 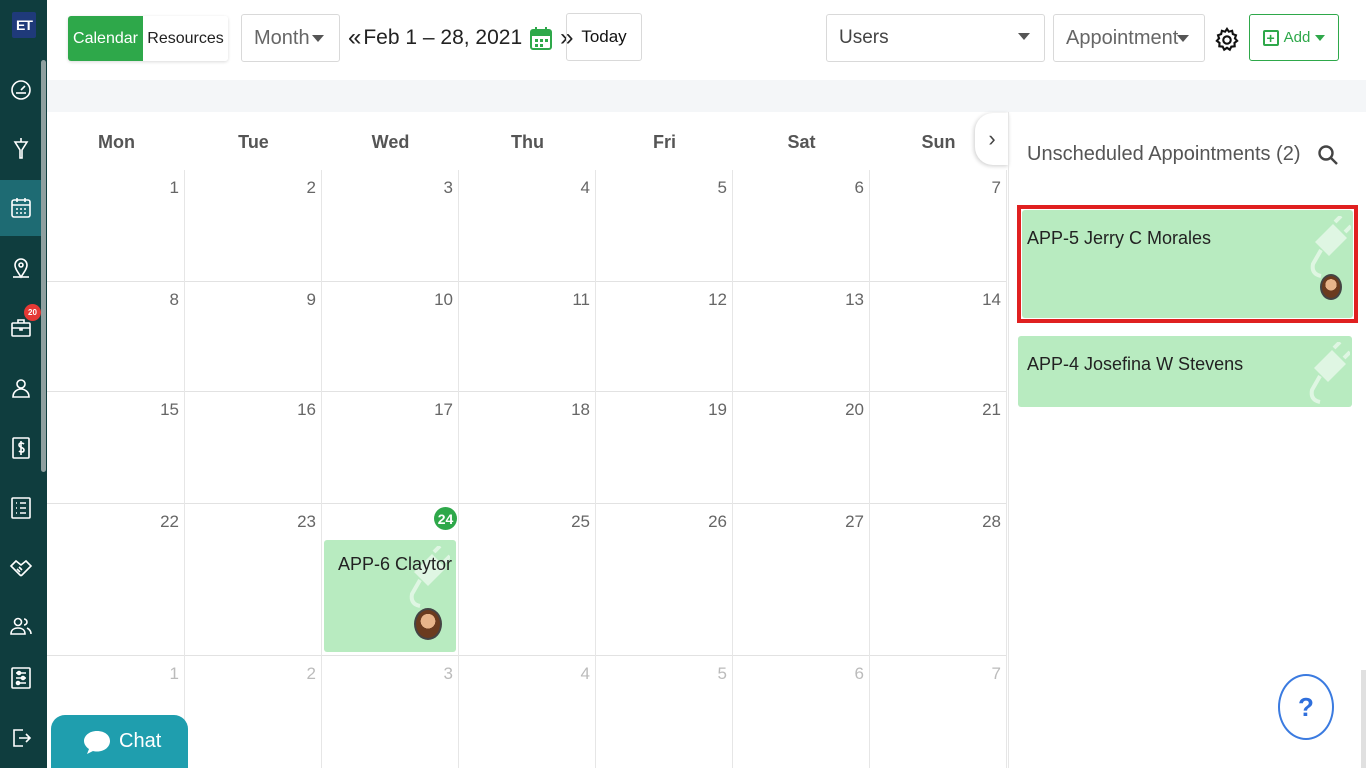 I want to click on today-button: Today, so click(x=604, y=37).